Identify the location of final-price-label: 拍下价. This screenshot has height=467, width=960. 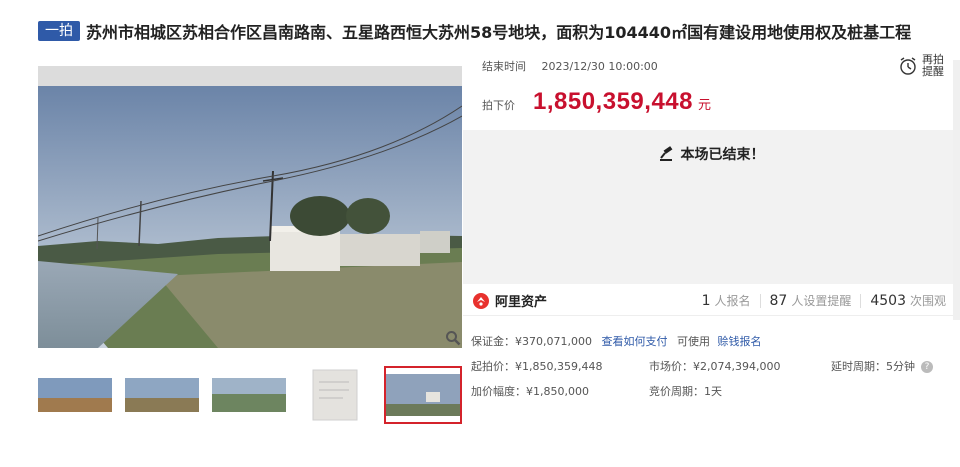
(498, 105).